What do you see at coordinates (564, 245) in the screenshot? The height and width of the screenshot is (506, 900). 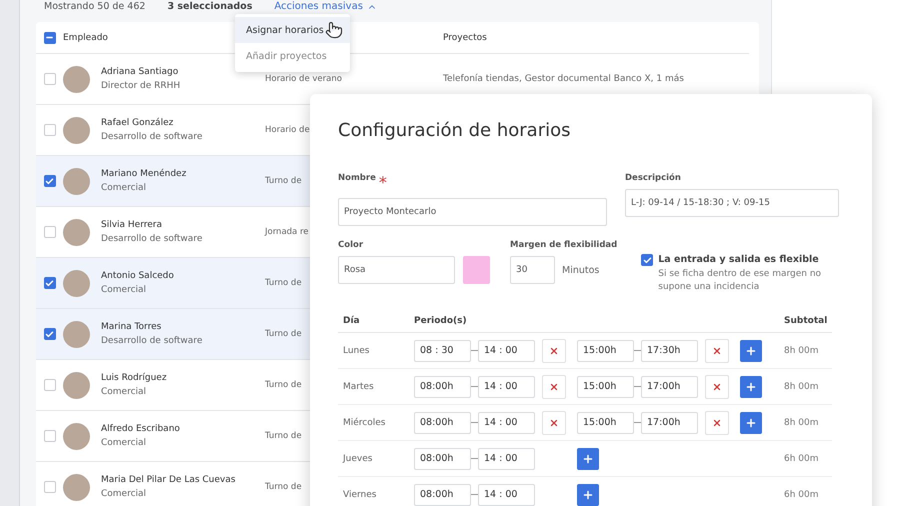 I see `field-label: Margen de flexibilidad` at bounding box center [564, 245].